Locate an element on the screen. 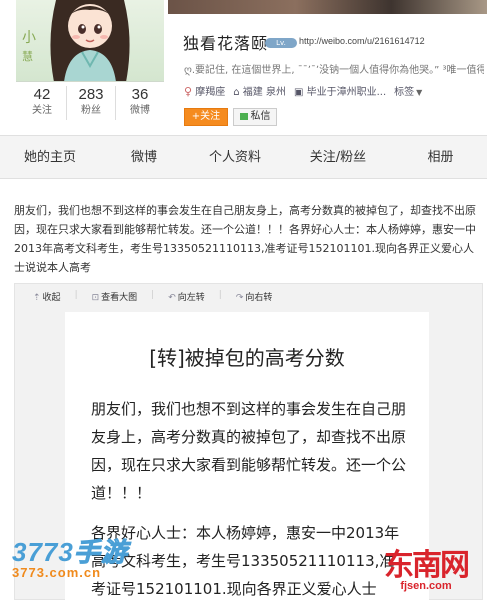 Image resolution: width=487 pixels, height=600 pixels. profile-url: http://weibo.com/u/2161614712 is located at coordinates (362, 41).